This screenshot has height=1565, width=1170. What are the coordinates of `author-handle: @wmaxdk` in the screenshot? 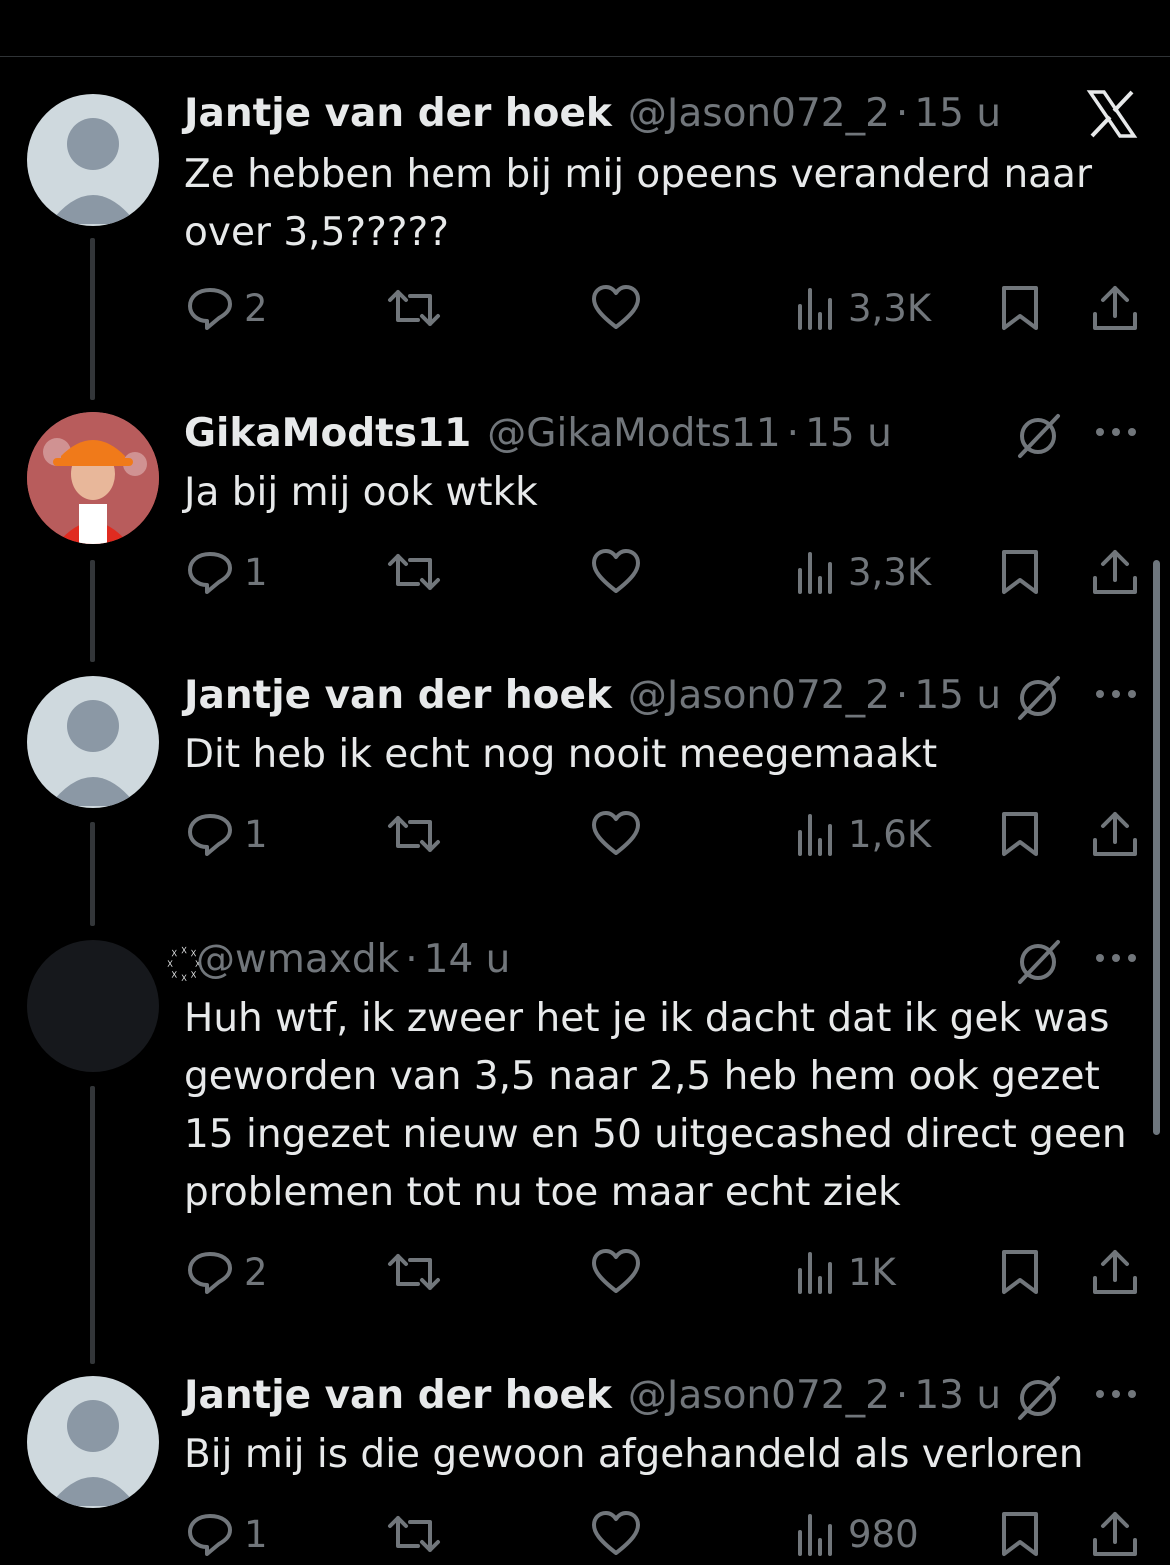 It's located at (297, 960).